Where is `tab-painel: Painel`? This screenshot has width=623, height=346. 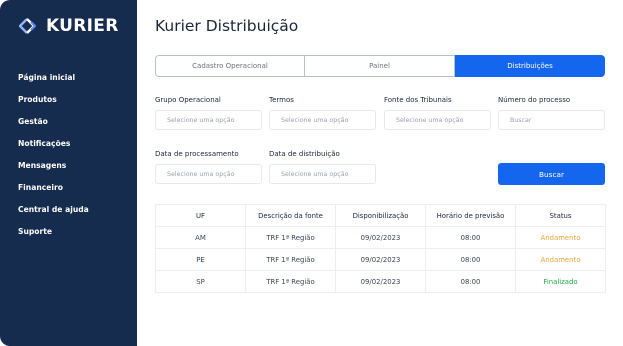
tab-painel: Painel is located at coordinates (380, 66).